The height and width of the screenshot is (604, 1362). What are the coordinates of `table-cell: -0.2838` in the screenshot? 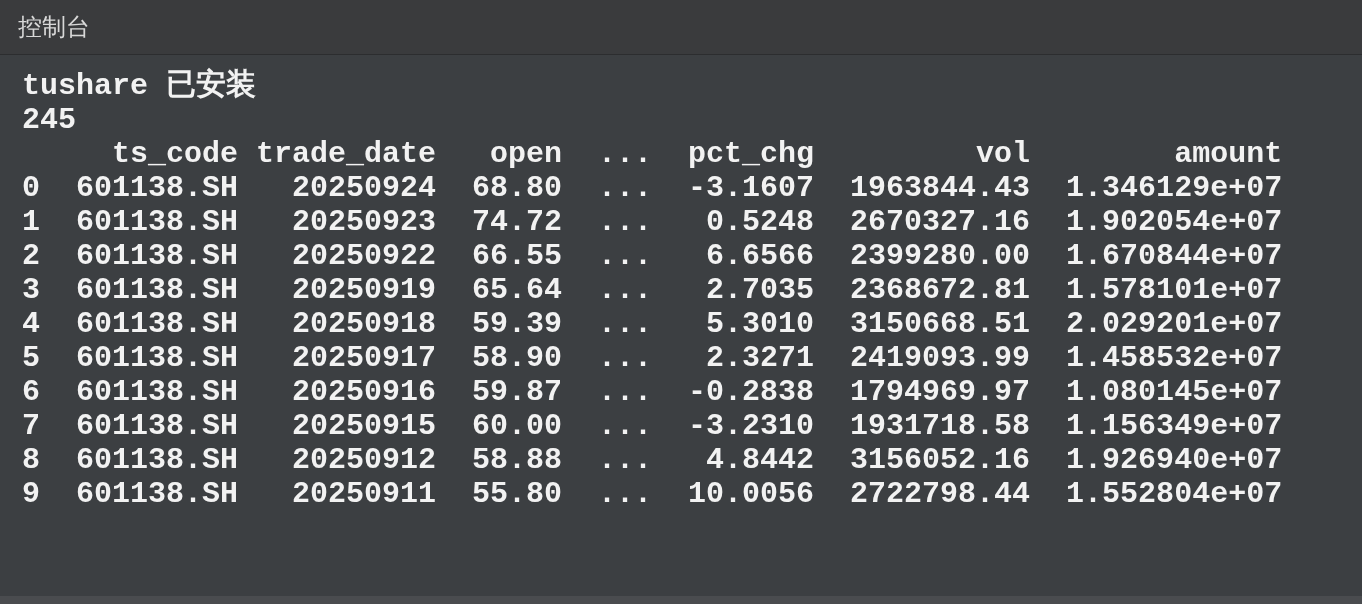 It's located at (751, 392).